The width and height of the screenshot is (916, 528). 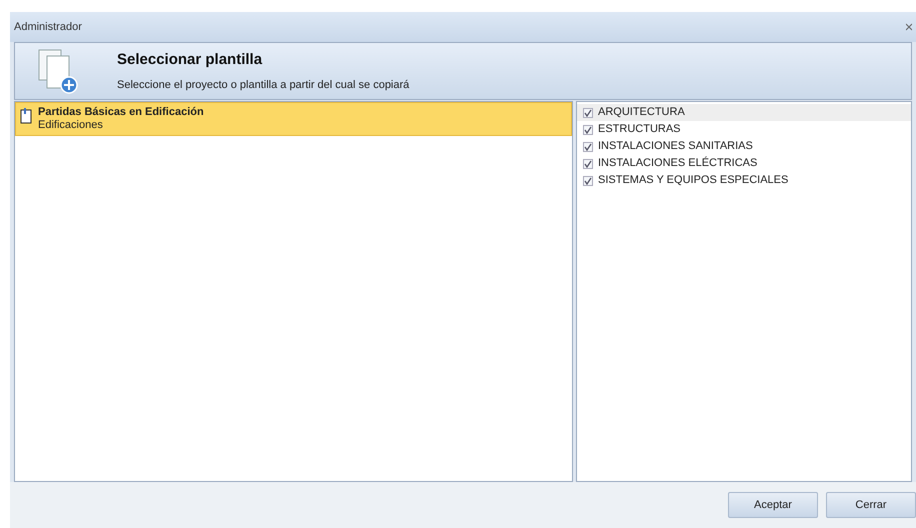 I want to click on specialty-item: INSTALACIONES ELÉCTRICAS, so click(x=744, y=163).